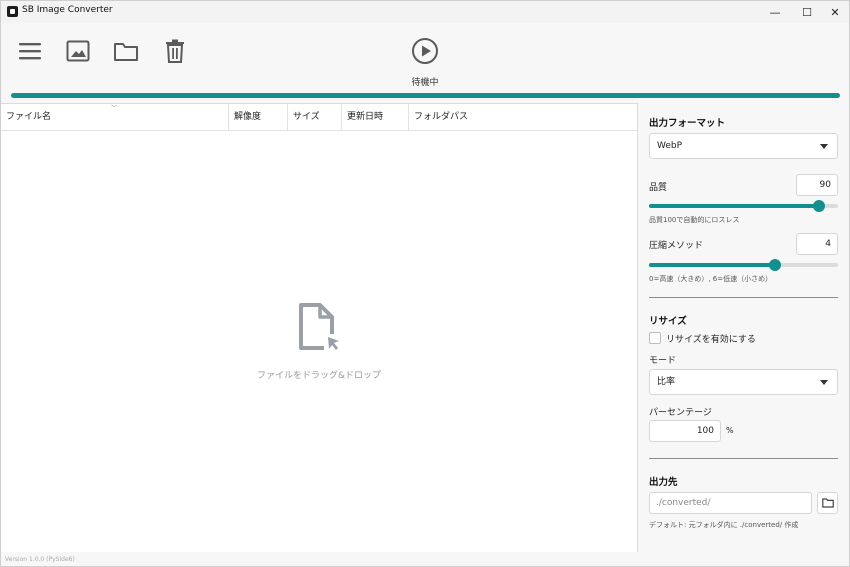 The image size is (850, 567). What do you see at coordinates (663, 361) in the screenshot?
I see `mode-label: モード` at bounding box center [663, 361].